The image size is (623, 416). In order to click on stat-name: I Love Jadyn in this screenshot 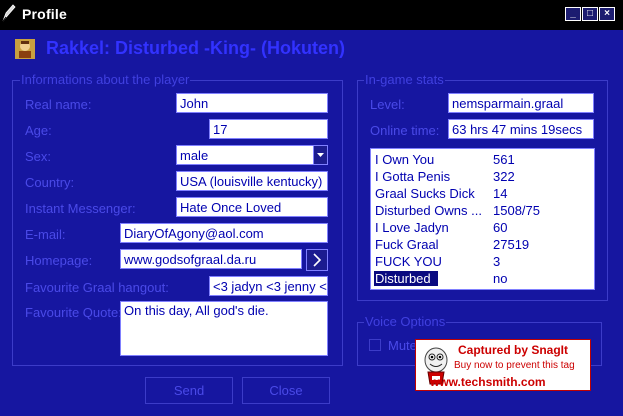, I will do `click(412, 227)`.